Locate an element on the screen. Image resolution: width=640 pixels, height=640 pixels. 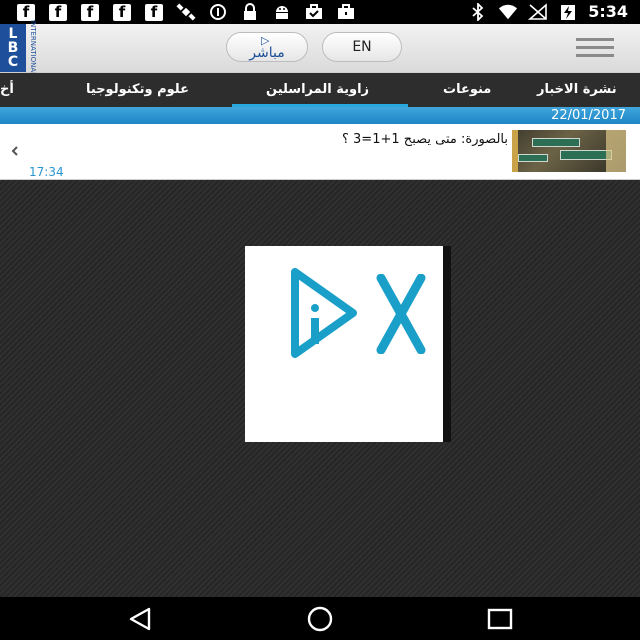
logo-letters: LBC is located at coordinates (13, 48).